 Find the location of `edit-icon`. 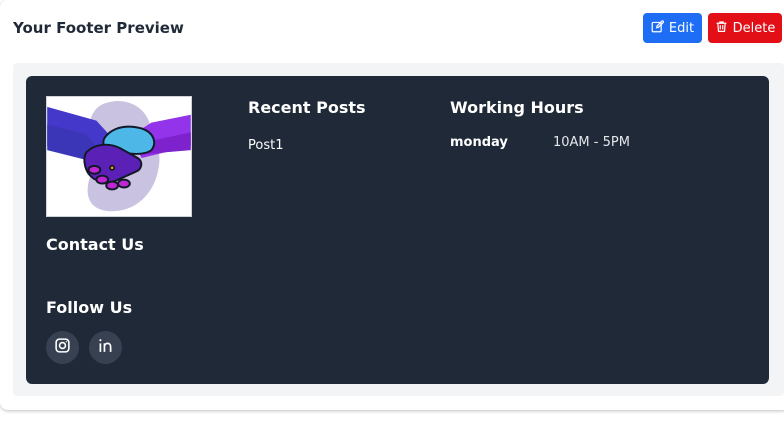

edit-icon is located at coordinates (657, 28).